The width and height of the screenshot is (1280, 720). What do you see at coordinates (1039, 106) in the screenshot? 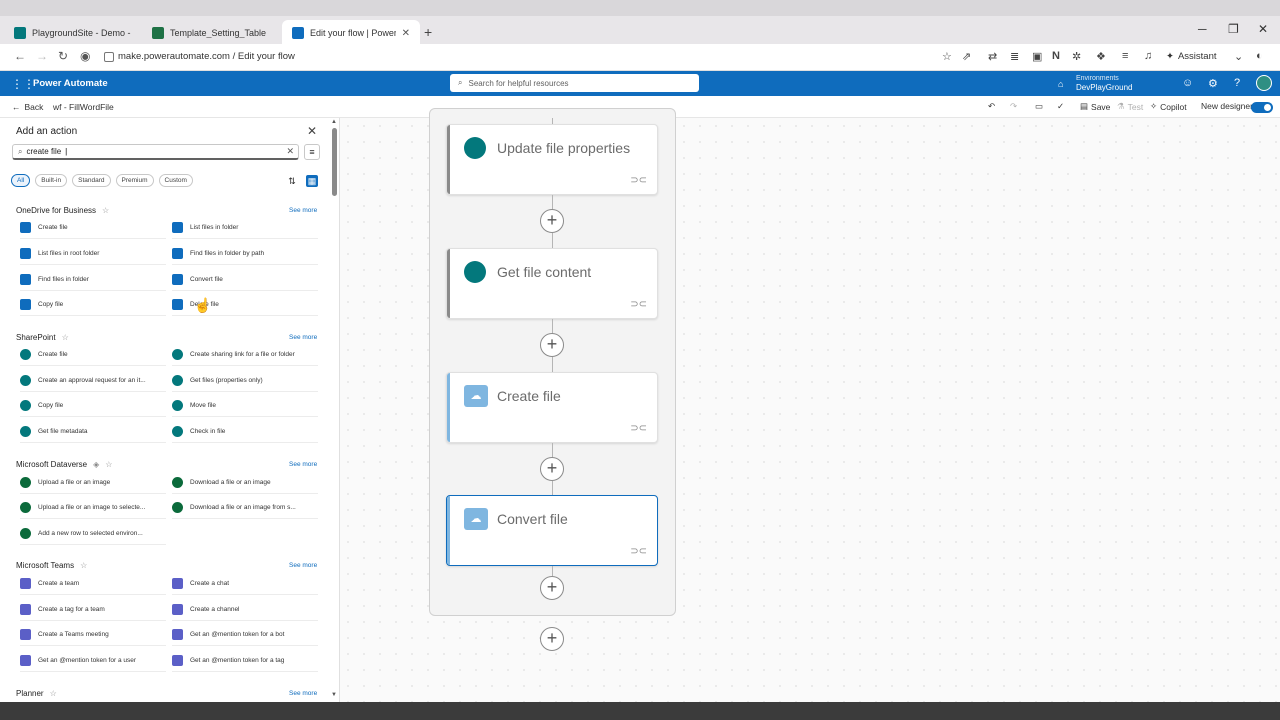
I see `comments-icon: ▭` at bounding box center [1039, 106].